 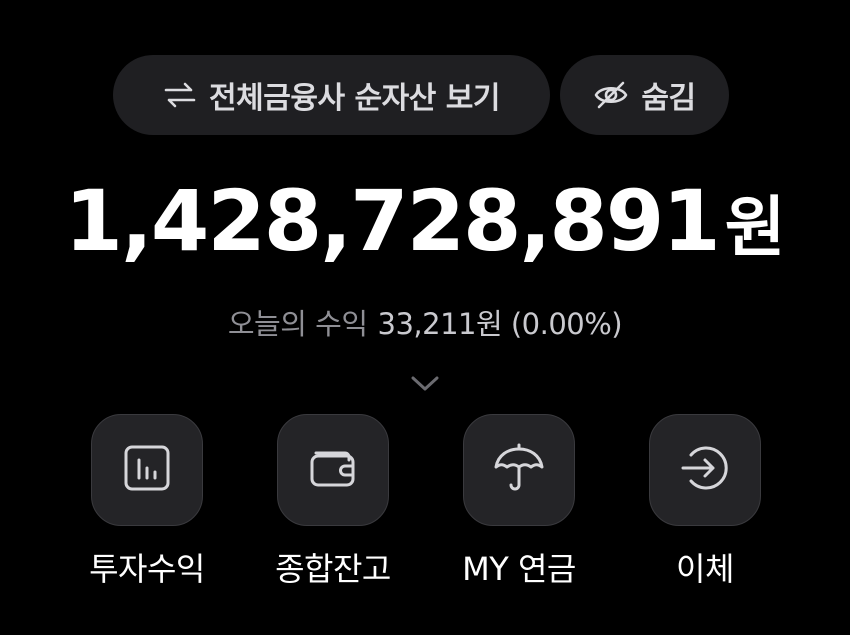 I want to click on today-profit: 오늘의 수익 33,211원 (0.00%), so click(x=425, y=322).